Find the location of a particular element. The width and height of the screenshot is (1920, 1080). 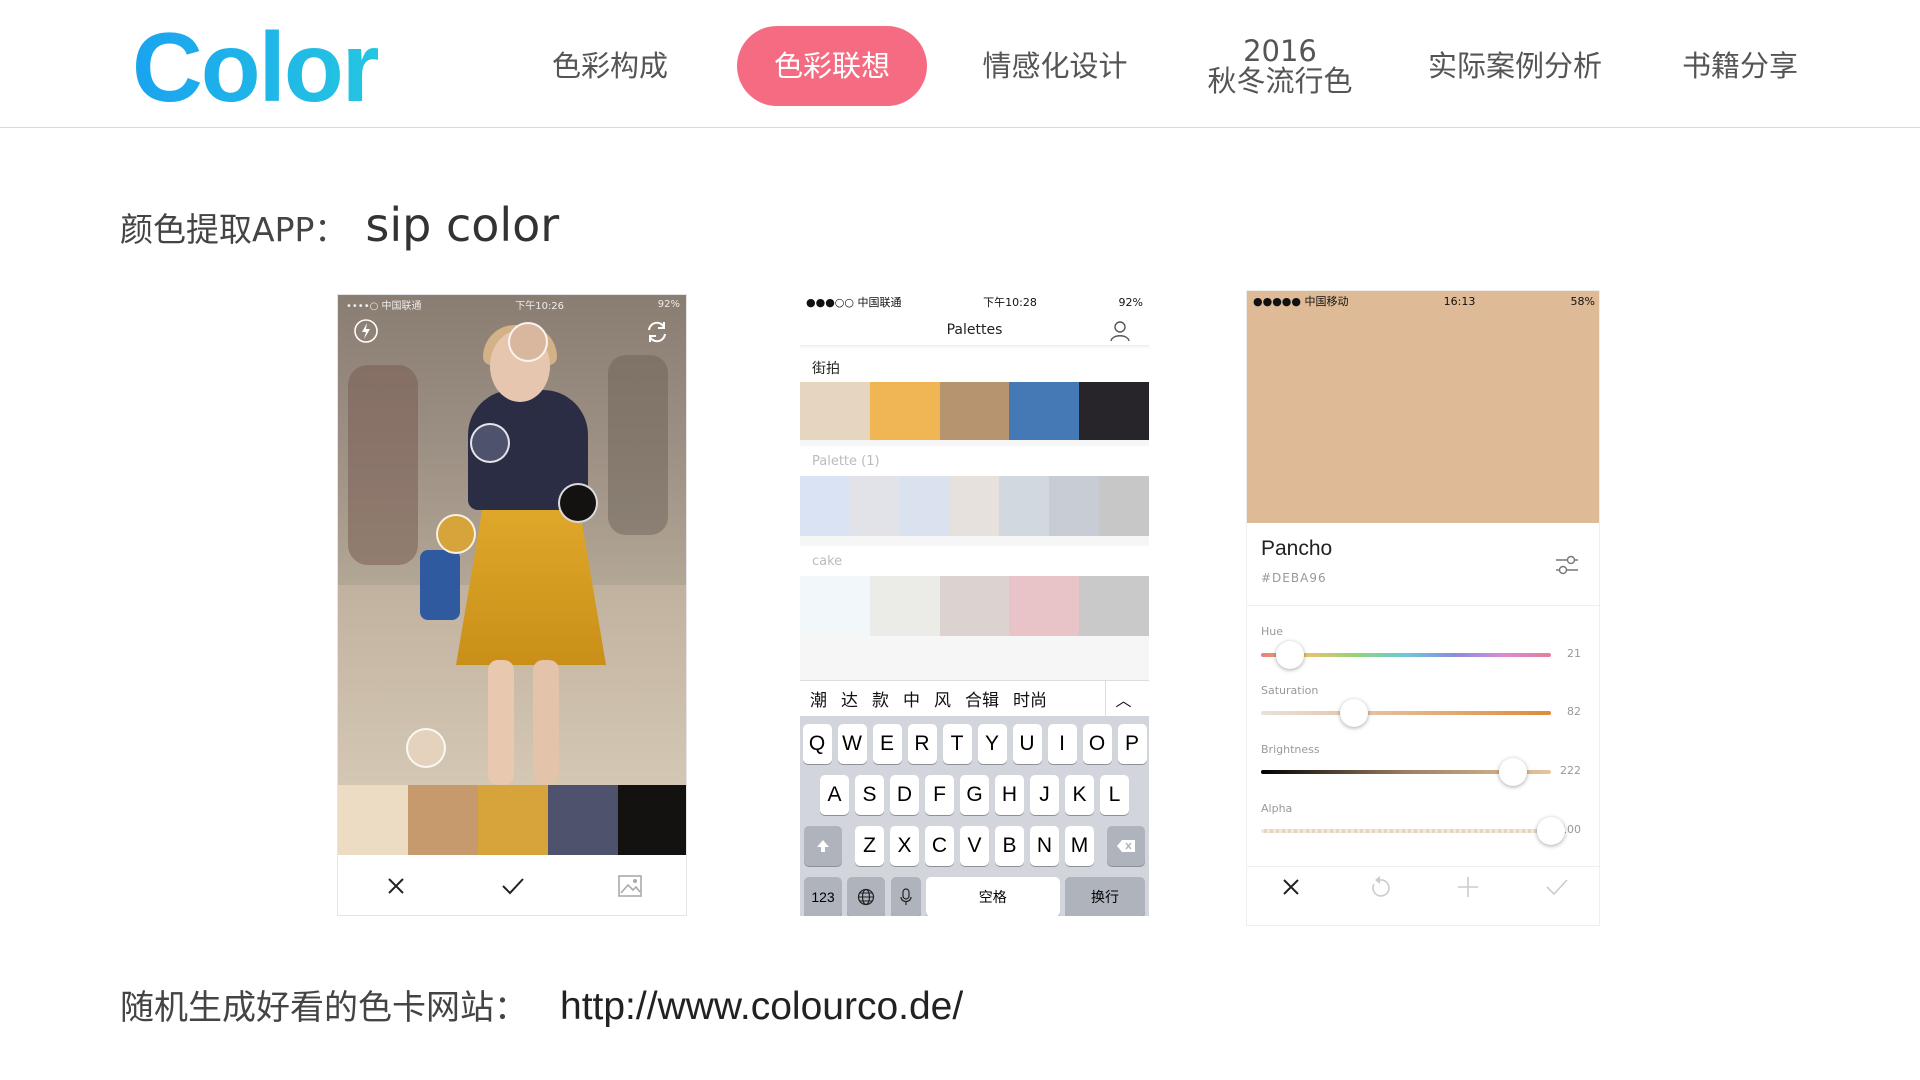

website-link: http://www.colourco.de/ is located at coordinates (761, 1007).